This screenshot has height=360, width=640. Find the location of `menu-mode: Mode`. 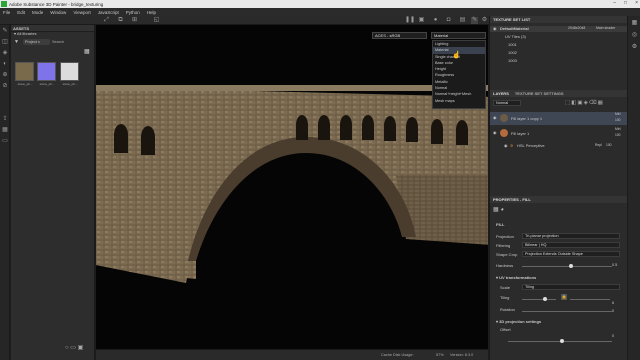

menu-mode: Mode is located at coordinates (37, 12).